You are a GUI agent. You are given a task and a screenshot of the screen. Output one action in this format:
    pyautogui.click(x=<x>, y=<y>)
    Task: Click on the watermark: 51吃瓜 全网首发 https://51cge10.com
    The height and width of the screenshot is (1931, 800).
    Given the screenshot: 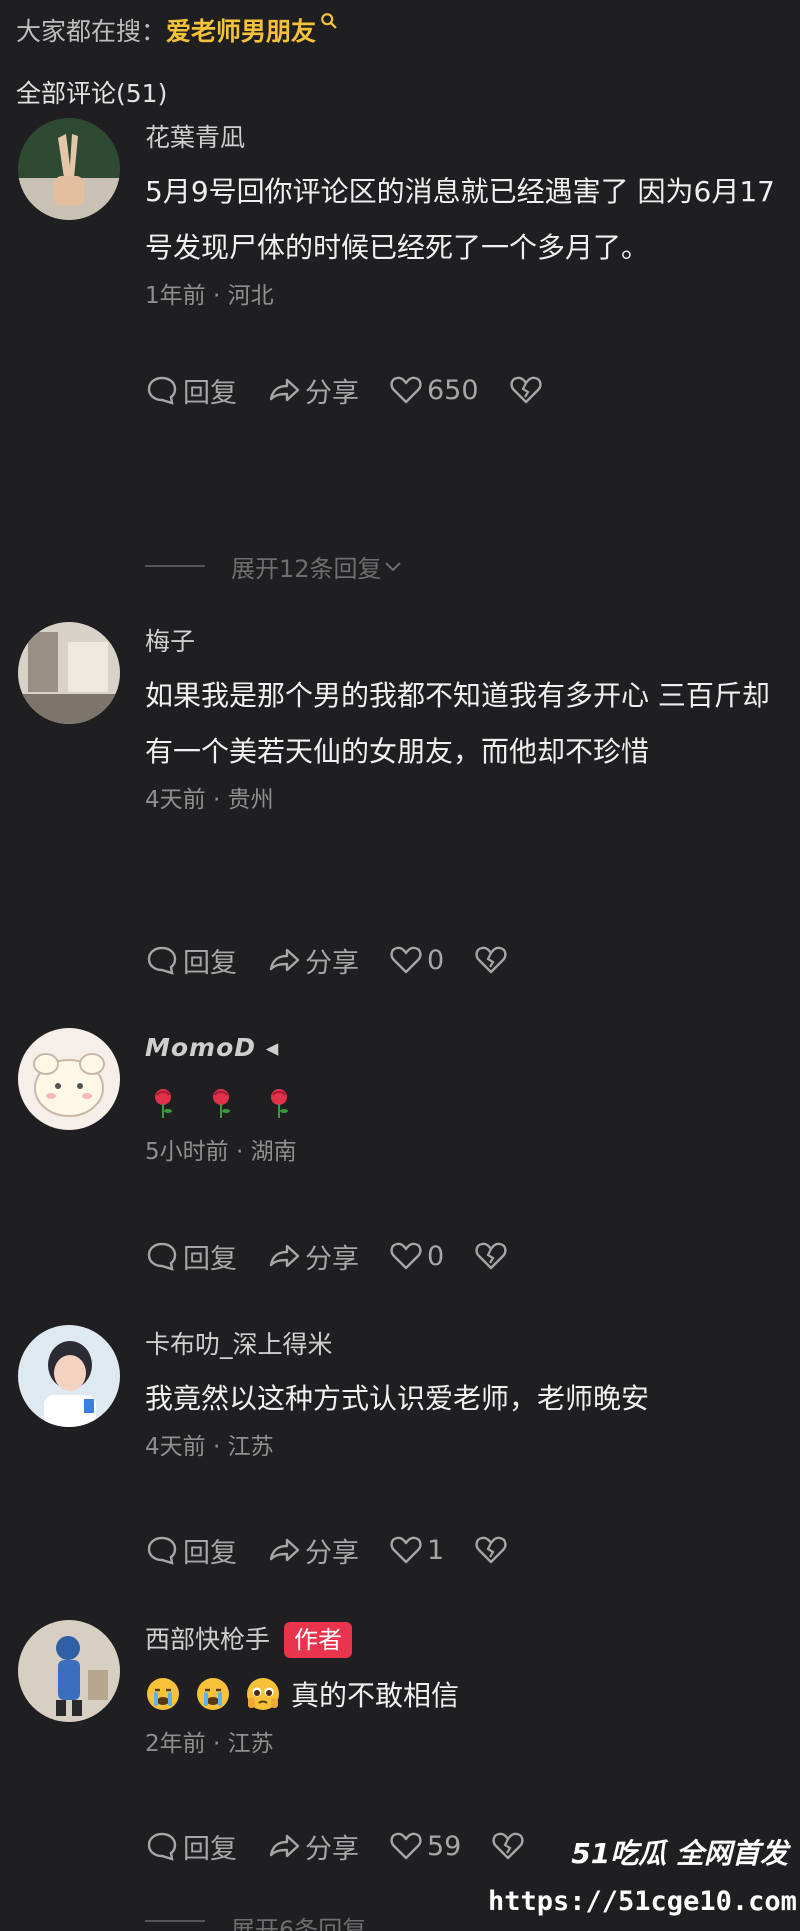 What is the action you would take?
    pyautogui.click(x=642, y=1879)
    